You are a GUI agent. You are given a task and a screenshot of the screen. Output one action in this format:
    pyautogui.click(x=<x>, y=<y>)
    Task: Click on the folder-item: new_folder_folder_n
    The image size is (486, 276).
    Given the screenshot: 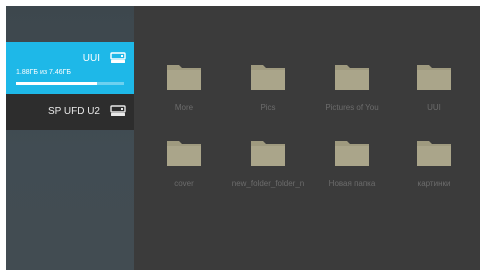 What is the action you would take?
    pyautogui.click(x=268, y=167)
    